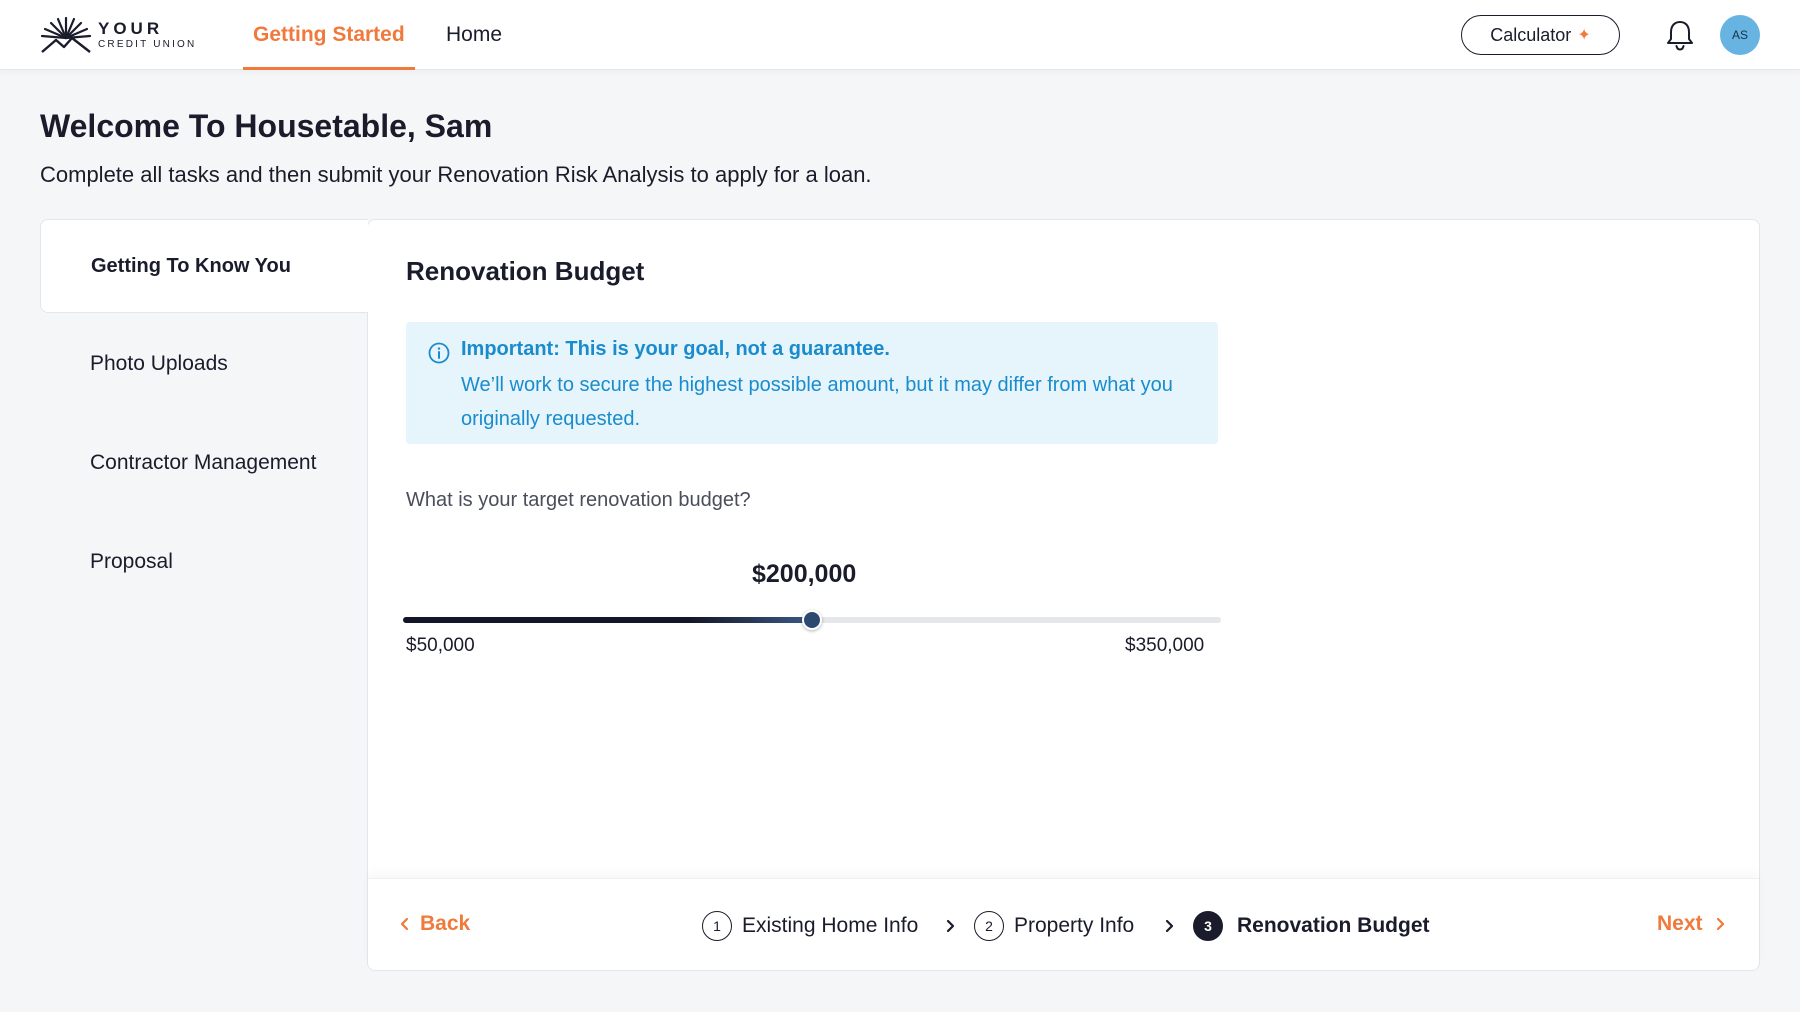 Image resolution: width=1800 pixels, height=1012 pixels. I want to click on sparkle-icon: ✦, so click(1584, 35).